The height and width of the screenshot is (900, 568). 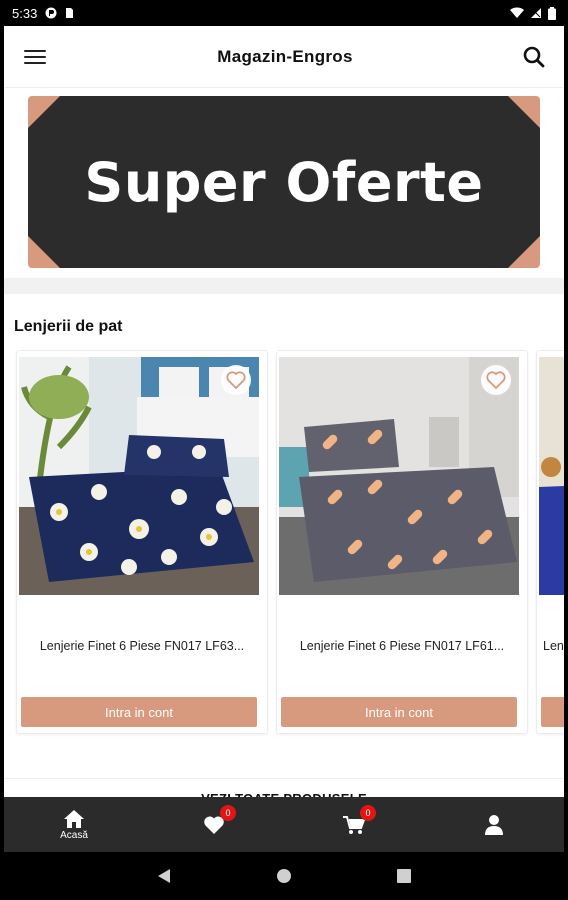 I want to click on home-icon, so click(x=74, y=818).